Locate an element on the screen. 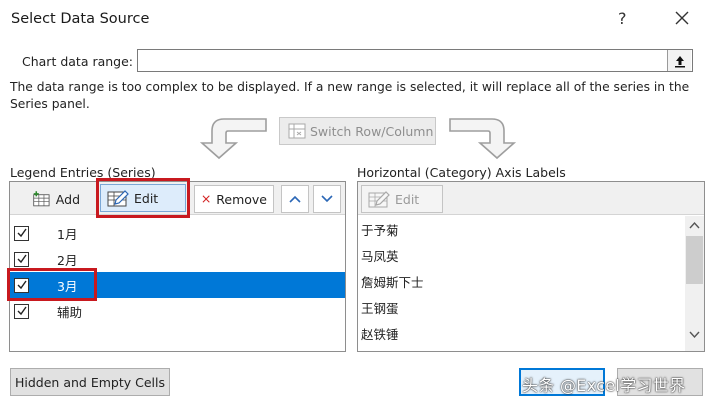 The width and height of the screenshot is (713, 407). watermark: 头条 @Excel学习世界 is located at coordinates (604, 385).